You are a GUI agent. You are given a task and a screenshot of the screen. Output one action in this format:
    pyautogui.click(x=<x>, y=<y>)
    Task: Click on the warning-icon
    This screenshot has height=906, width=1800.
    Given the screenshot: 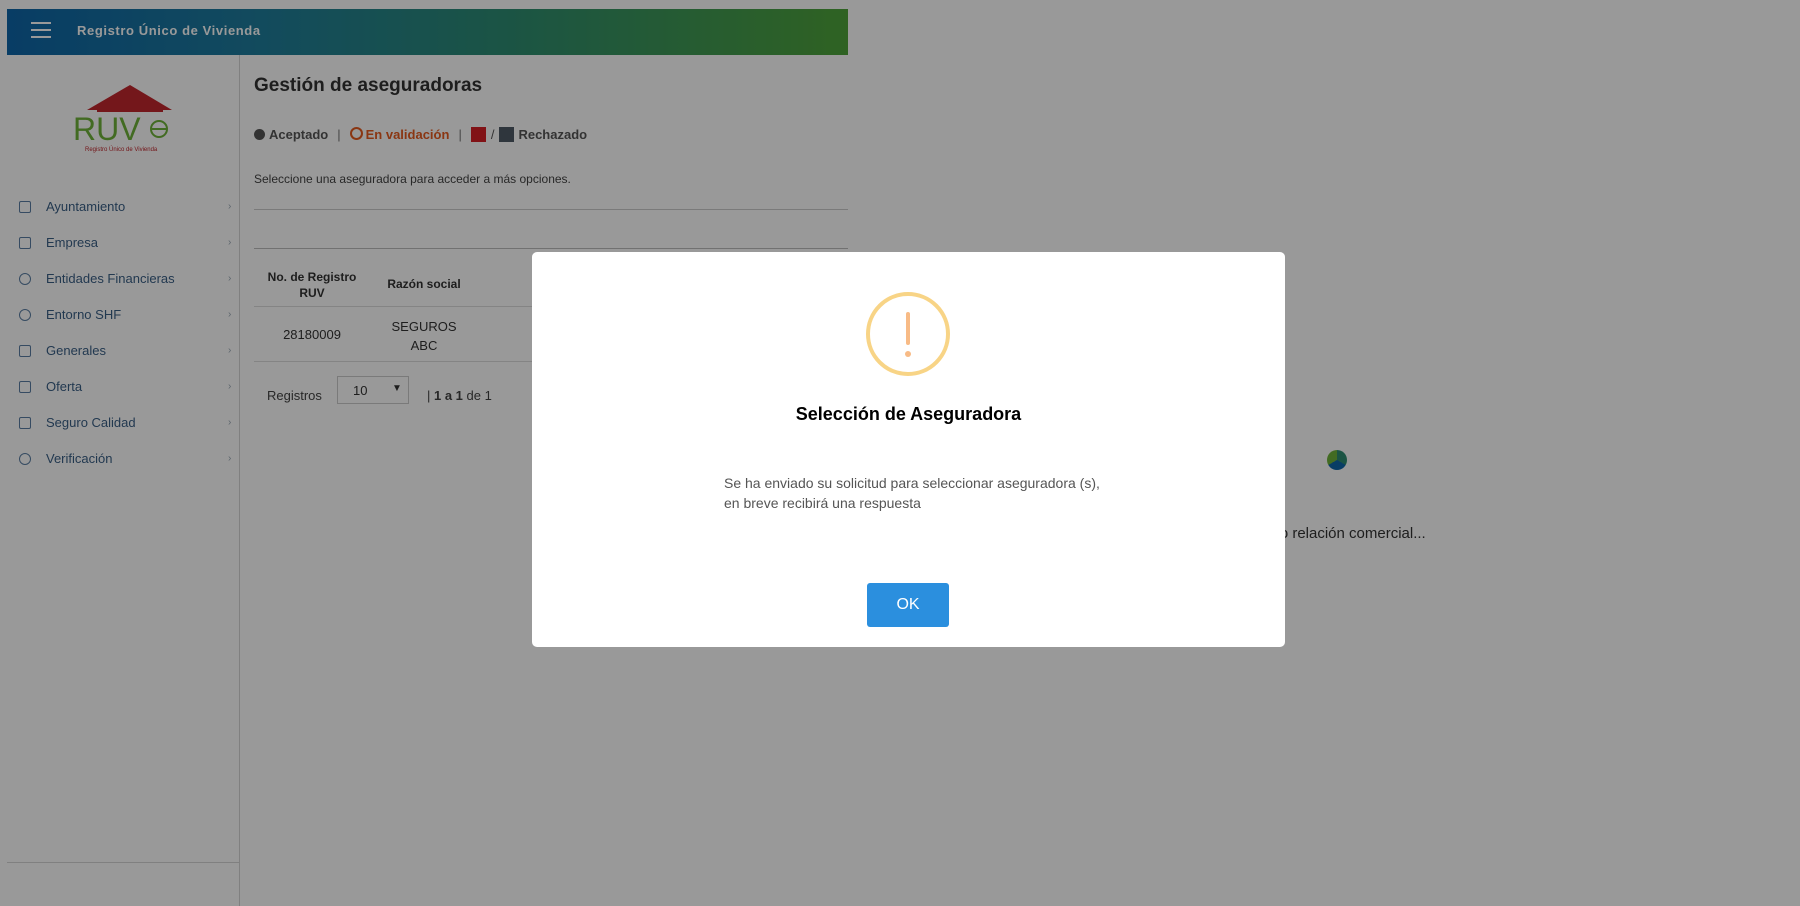 What is the action you would take?
    pyautogui.click(x=908, y=334)
    